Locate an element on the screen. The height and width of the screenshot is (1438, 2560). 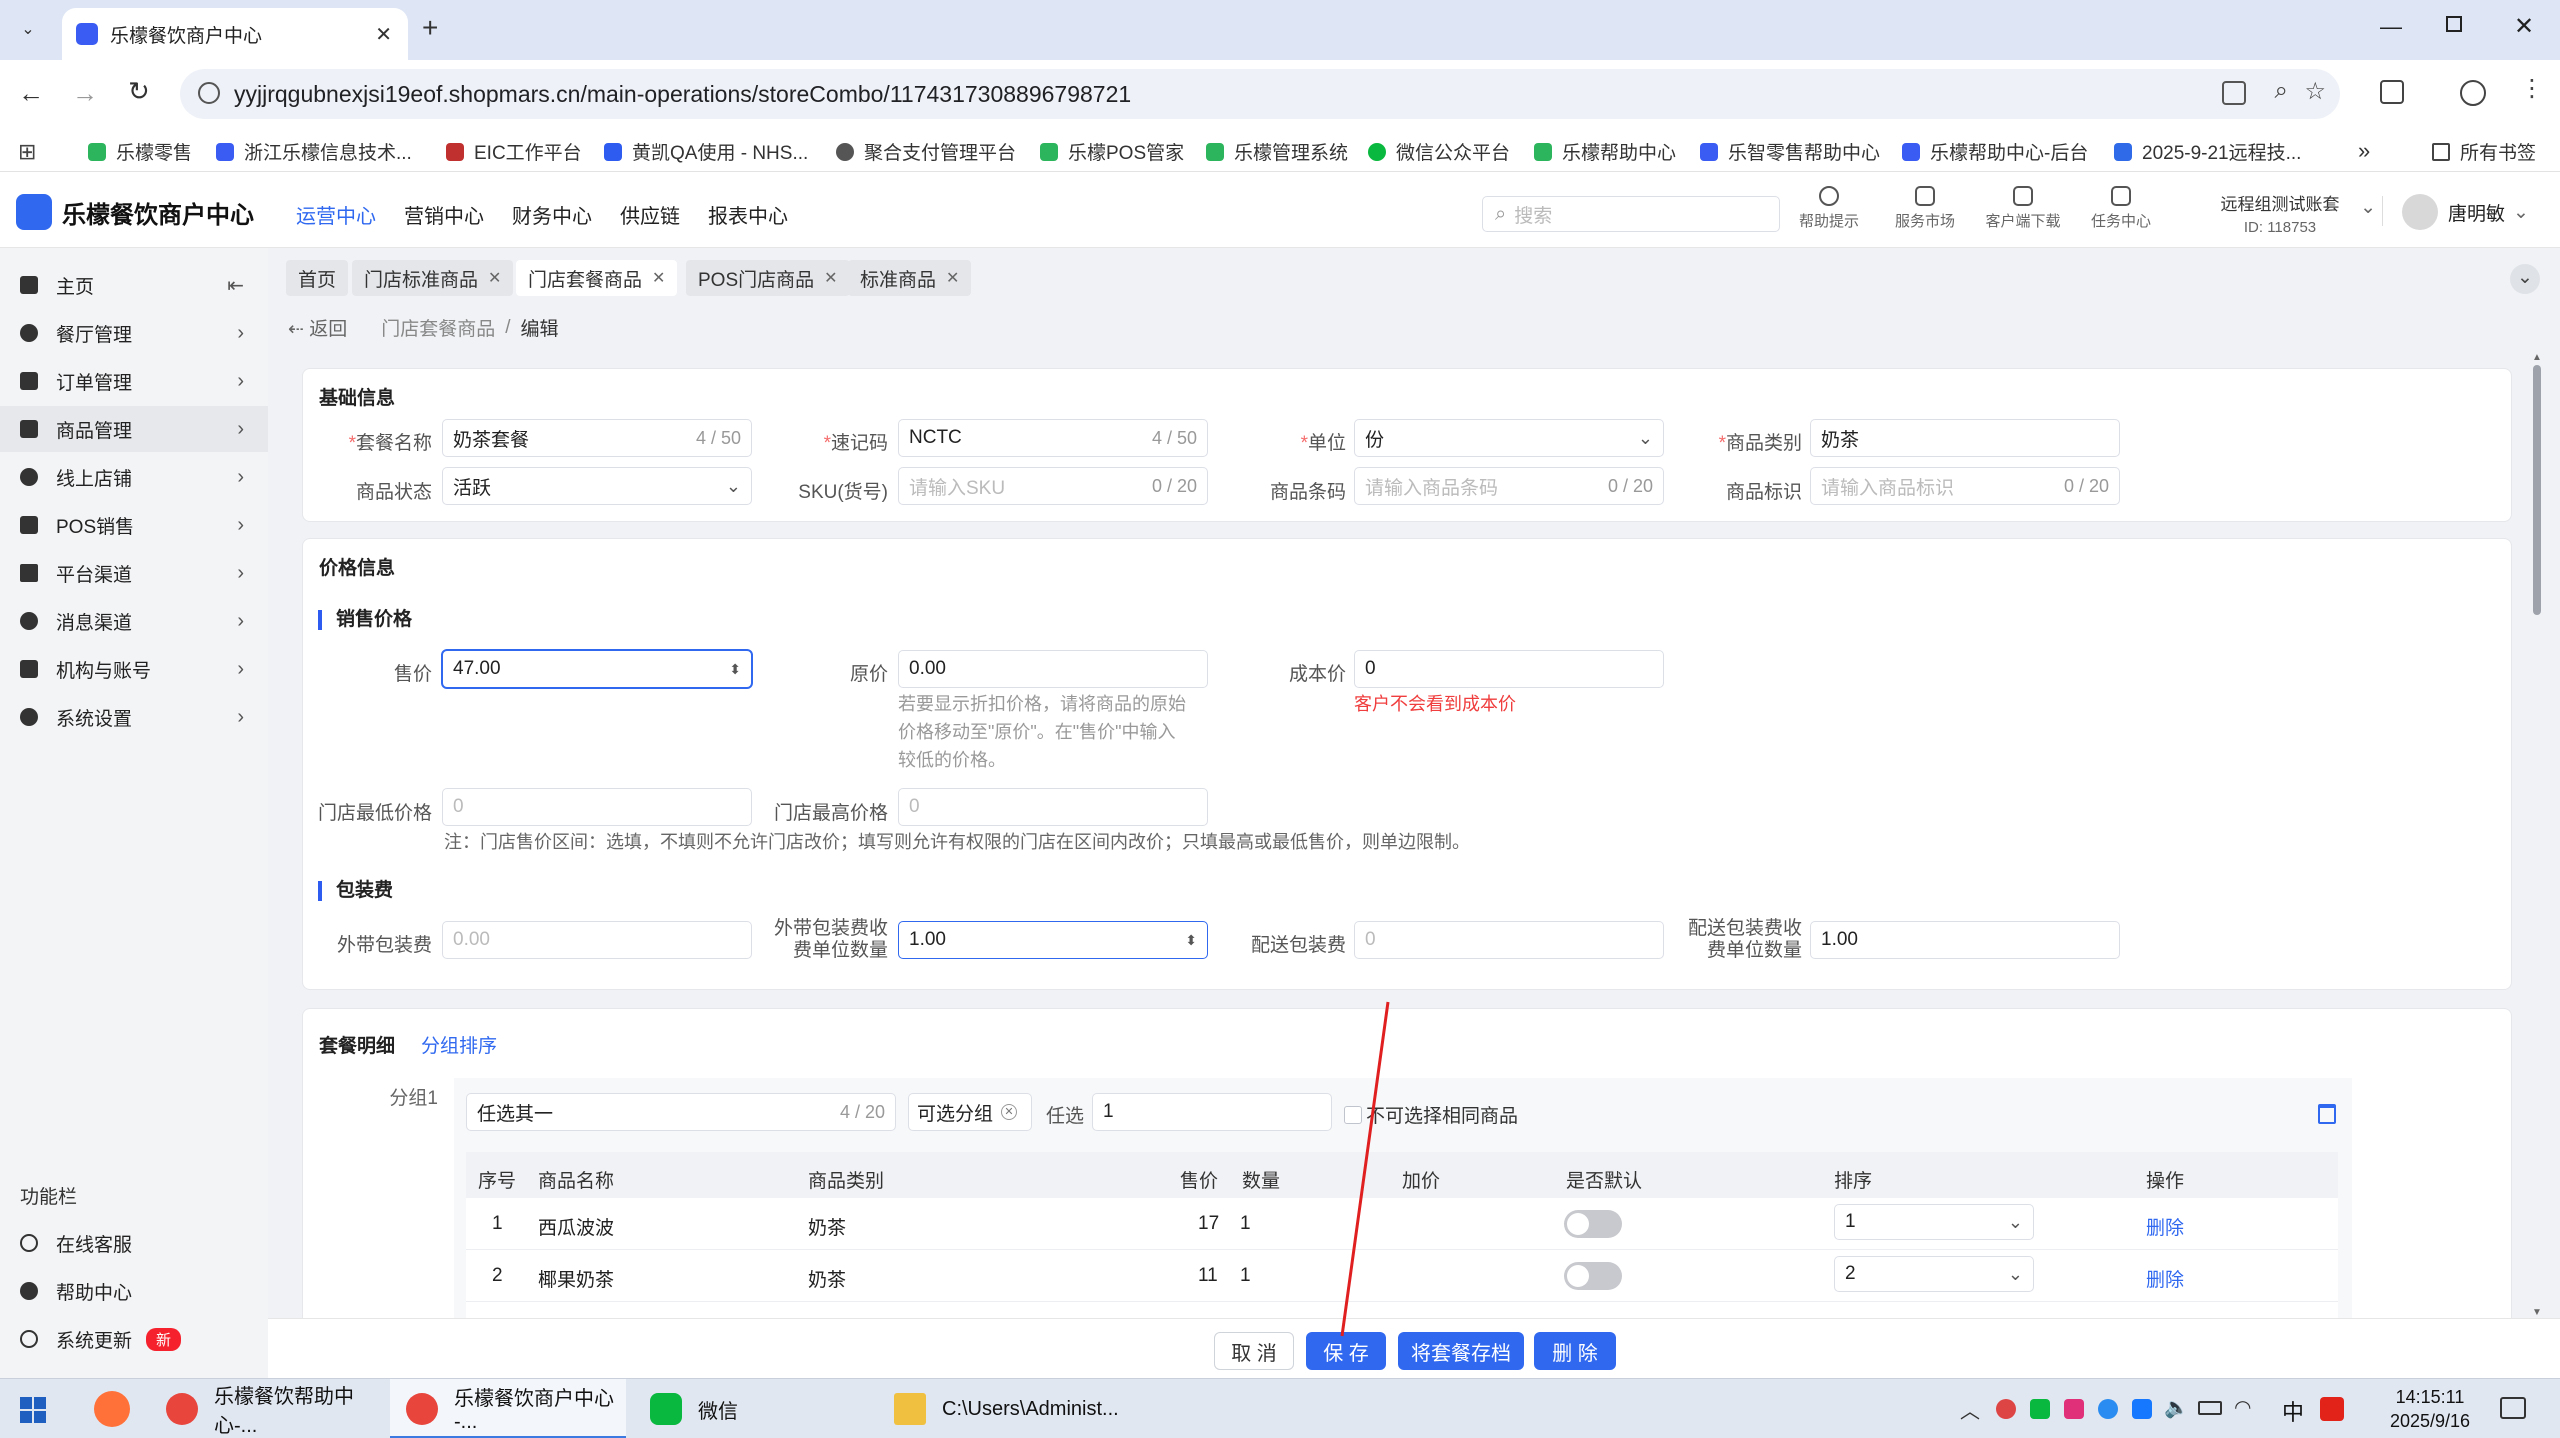
app-logo: 乐檬餐饮商户中心 is located at coordinates (135, 212).